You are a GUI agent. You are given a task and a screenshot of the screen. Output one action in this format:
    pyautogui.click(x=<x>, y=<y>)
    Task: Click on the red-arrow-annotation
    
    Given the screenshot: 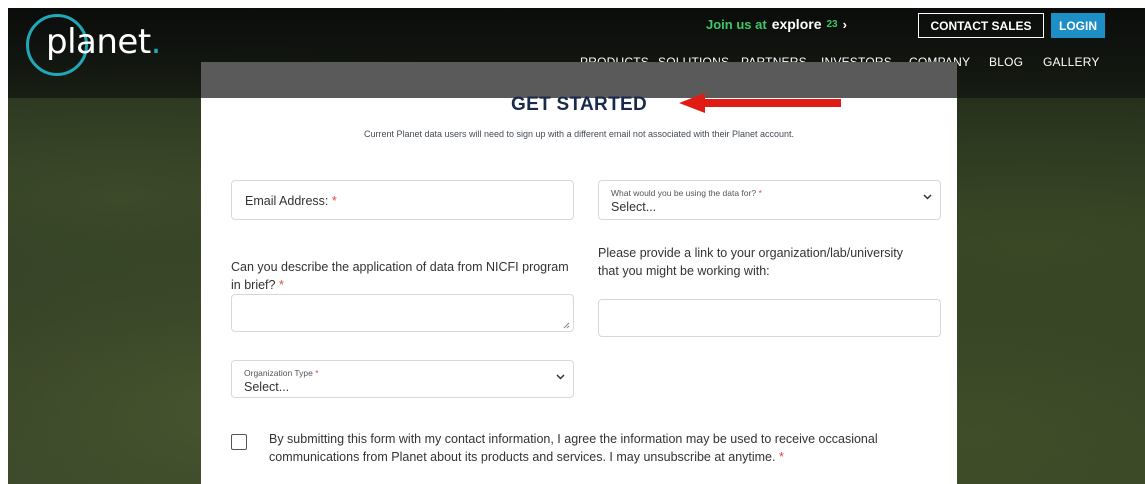 What is the action you would take?
    pyautogui.click(x=760, y=103)
    